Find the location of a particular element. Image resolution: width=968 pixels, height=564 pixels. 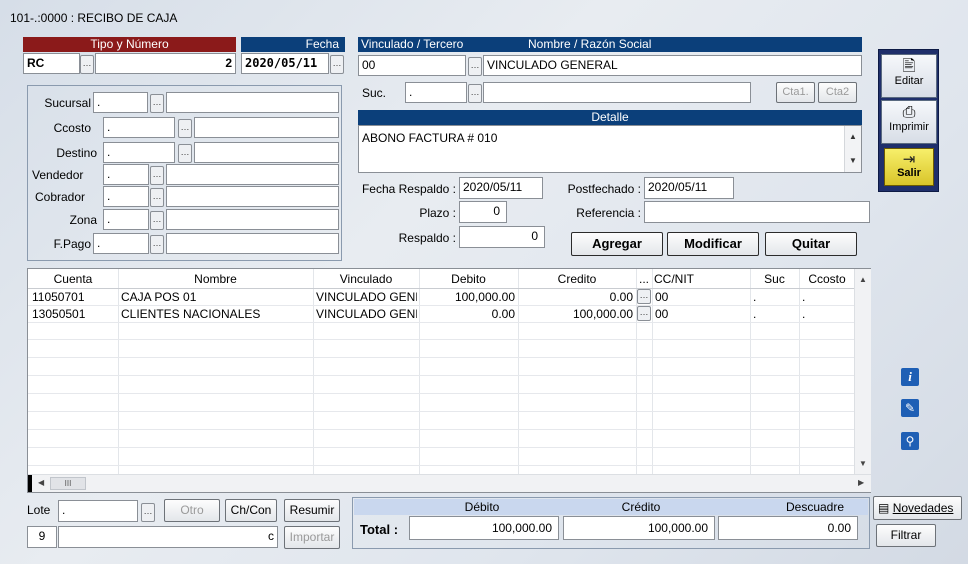

cta2-button: Cta2 is located at coordinates (837, 92).